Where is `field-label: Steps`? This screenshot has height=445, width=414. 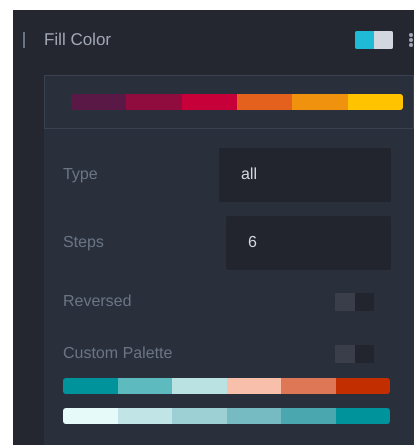 field-label: Steps is located at coordinates (84, 243).